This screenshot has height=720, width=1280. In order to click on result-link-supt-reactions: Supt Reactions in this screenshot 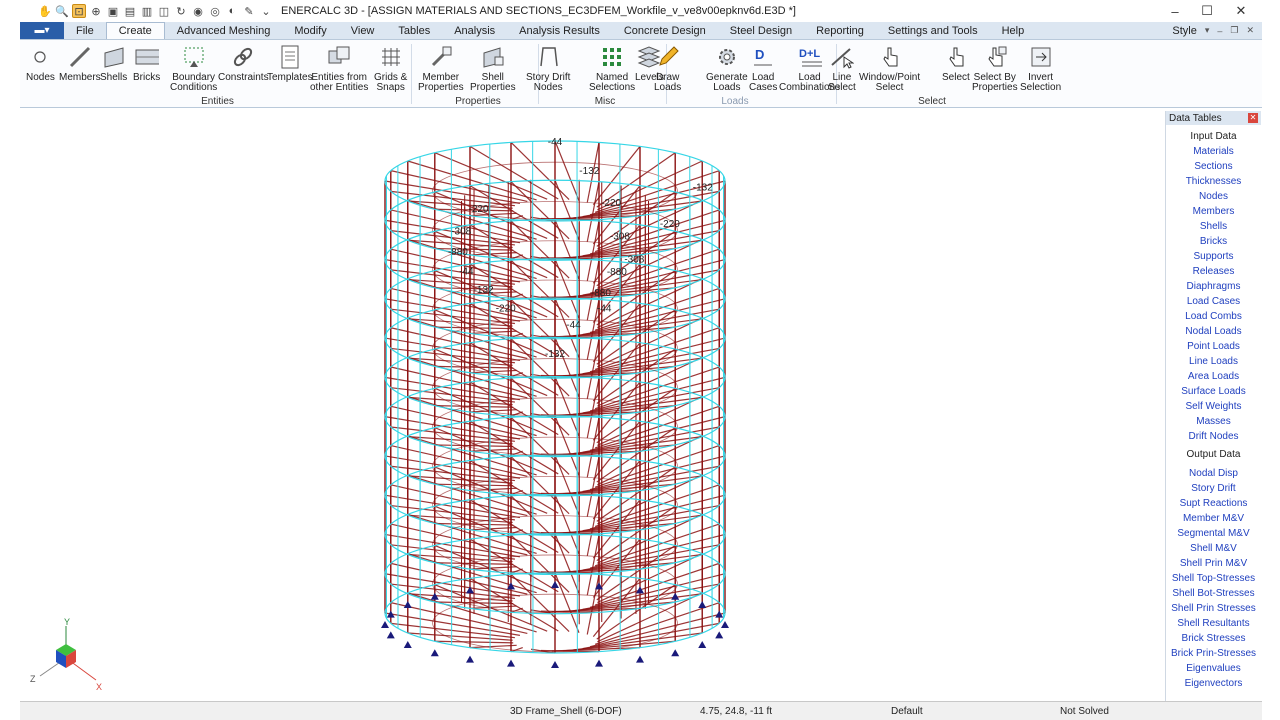, I will do `click(1213, 503)`.